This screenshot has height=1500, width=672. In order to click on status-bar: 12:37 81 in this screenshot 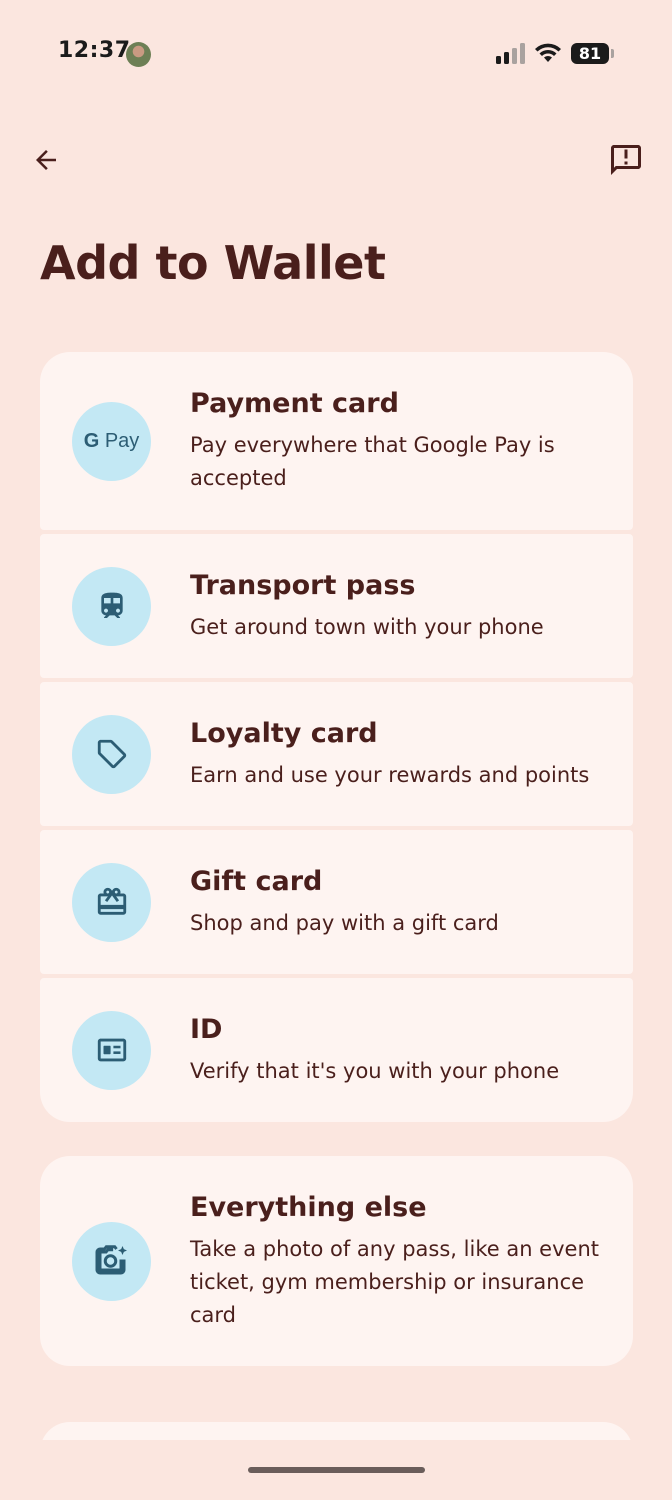, I will do `click(336, 55)`.